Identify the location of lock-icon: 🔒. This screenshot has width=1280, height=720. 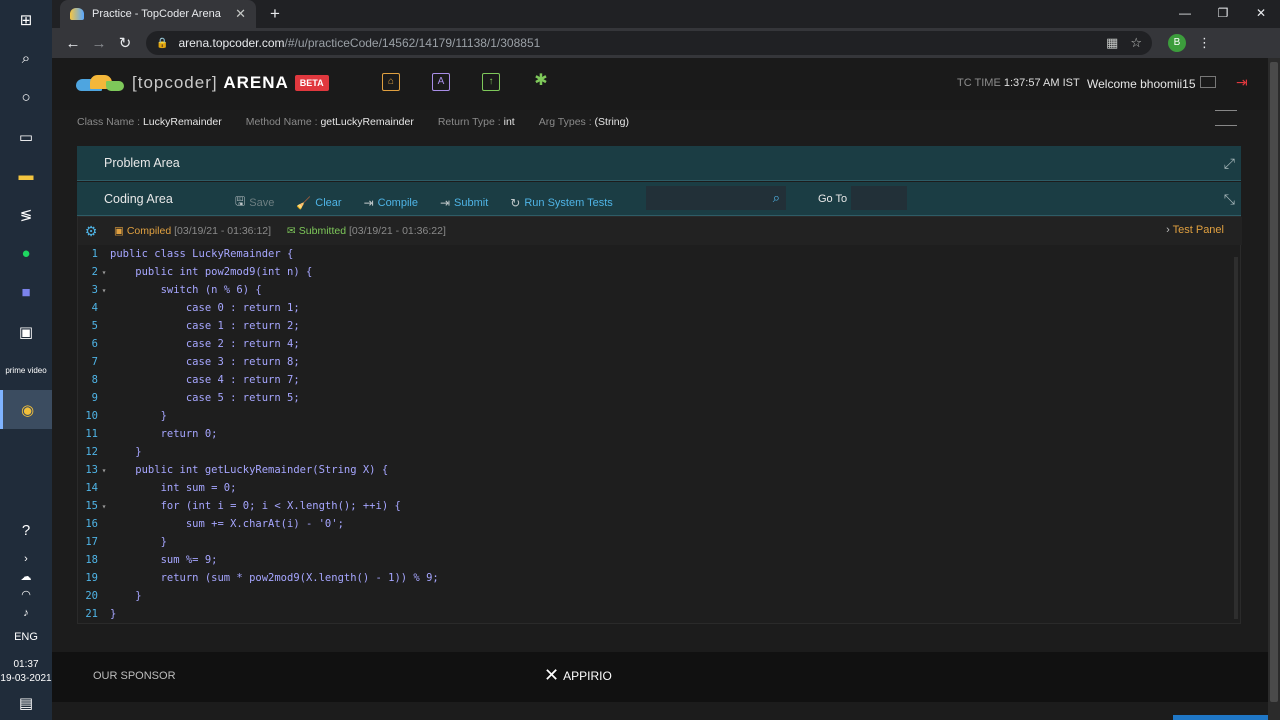
(162, 43).